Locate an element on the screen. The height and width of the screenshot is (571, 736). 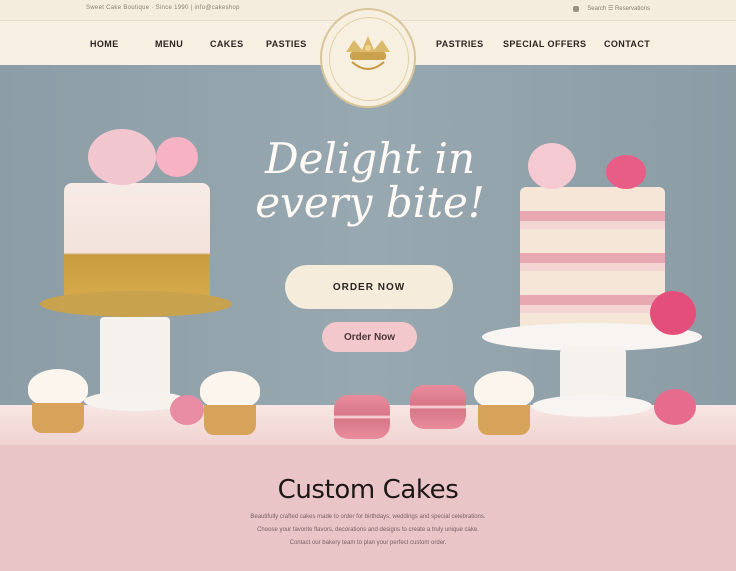
search-icon is located at coordinates (576, 8).